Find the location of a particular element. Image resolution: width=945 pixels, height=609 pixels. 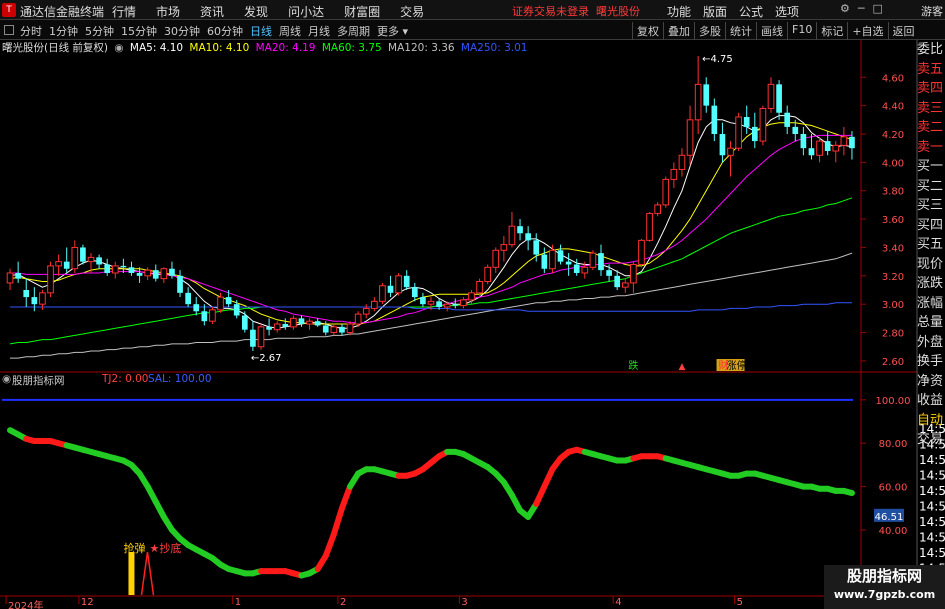

indicator-name: 股朋指标网 is located at coordinates (38, 380).